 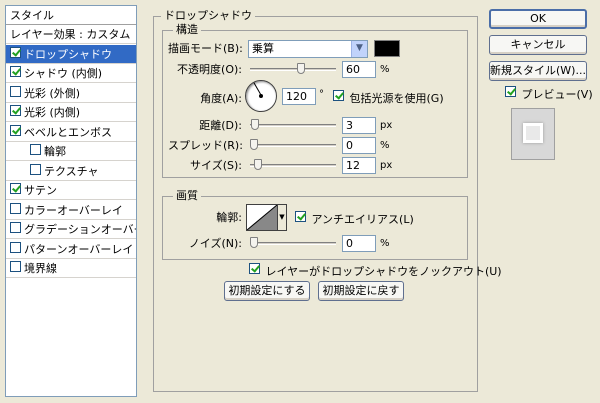 What do you see at coordinates (387, 48) in the screenshot?
I see `shadow-color-swatch` at bounding box center [387, 48].